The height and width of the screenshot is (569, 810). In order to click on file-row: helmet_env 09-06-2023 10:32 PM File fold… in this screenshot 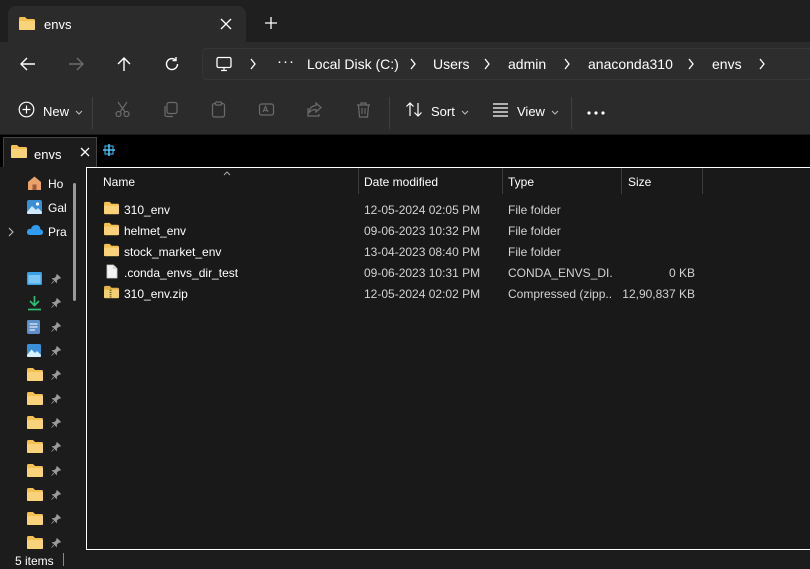, I will do `click(448, 230)`.